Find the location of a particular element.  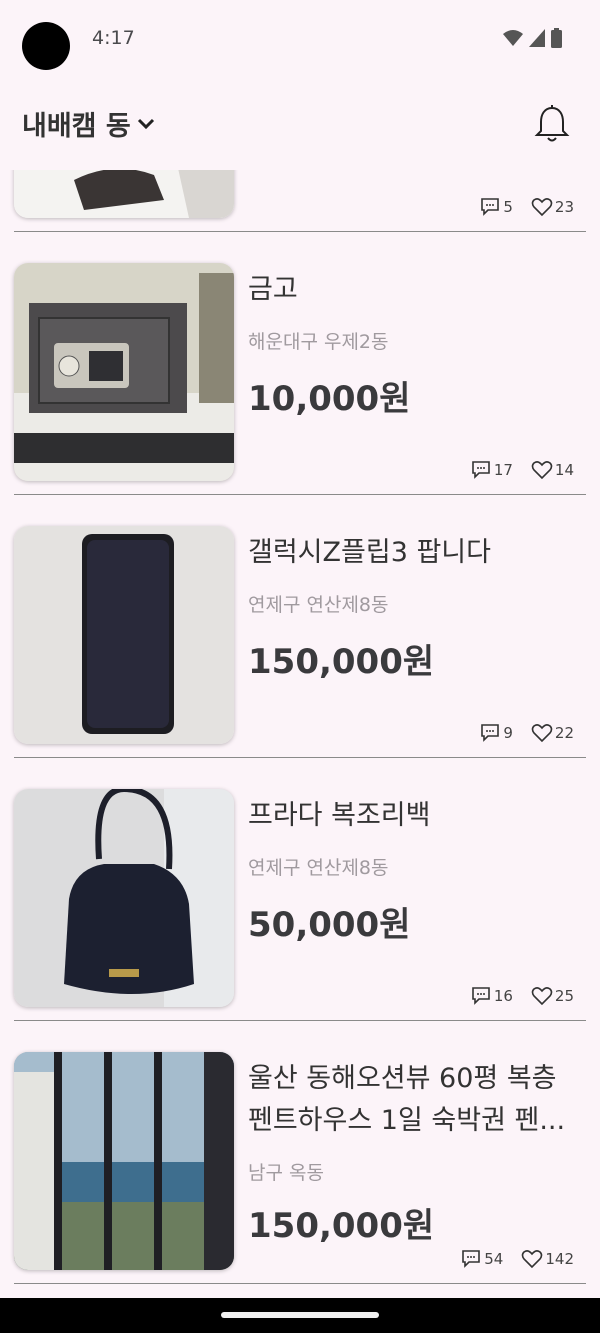

list-item: 5 23 is located at coordinates (300, 201).